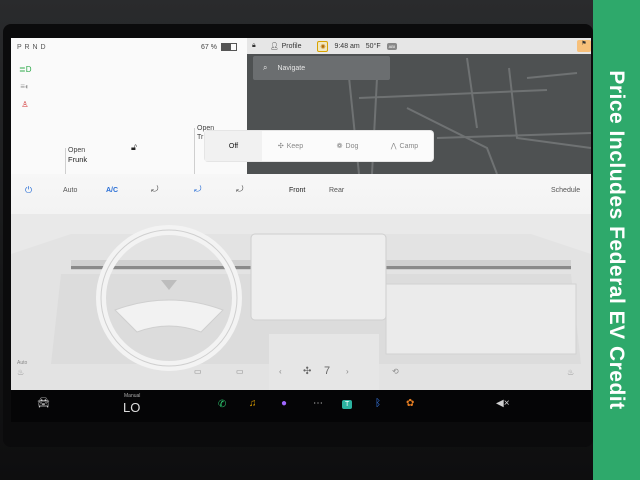 The image size is (640, 480). I want to click on gear-indicator: P R N D, so click(32, 47).